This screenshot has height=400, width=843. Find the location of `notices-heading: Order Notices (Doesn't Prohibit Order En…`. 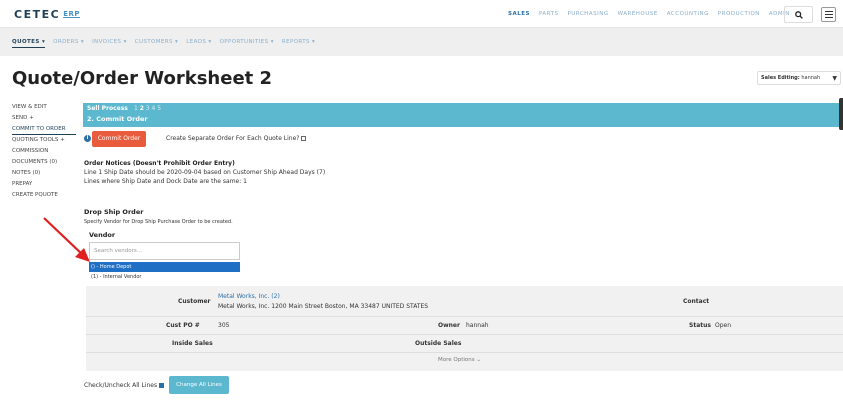

notices-heading: Order Notices (Doesn't Prohibit Order En… is located at coordinates (159, 163).